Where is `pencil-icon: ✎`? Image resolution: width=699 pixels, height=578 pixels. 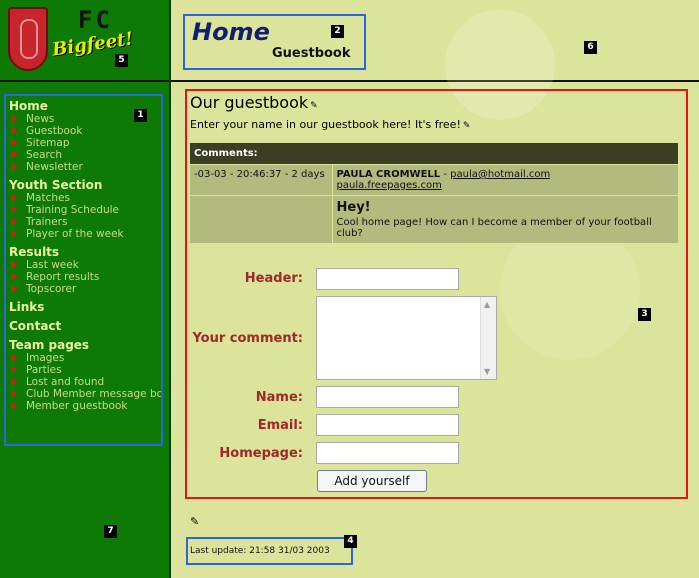
pencil-icon: ✎ is located at coordinates (194, 521).